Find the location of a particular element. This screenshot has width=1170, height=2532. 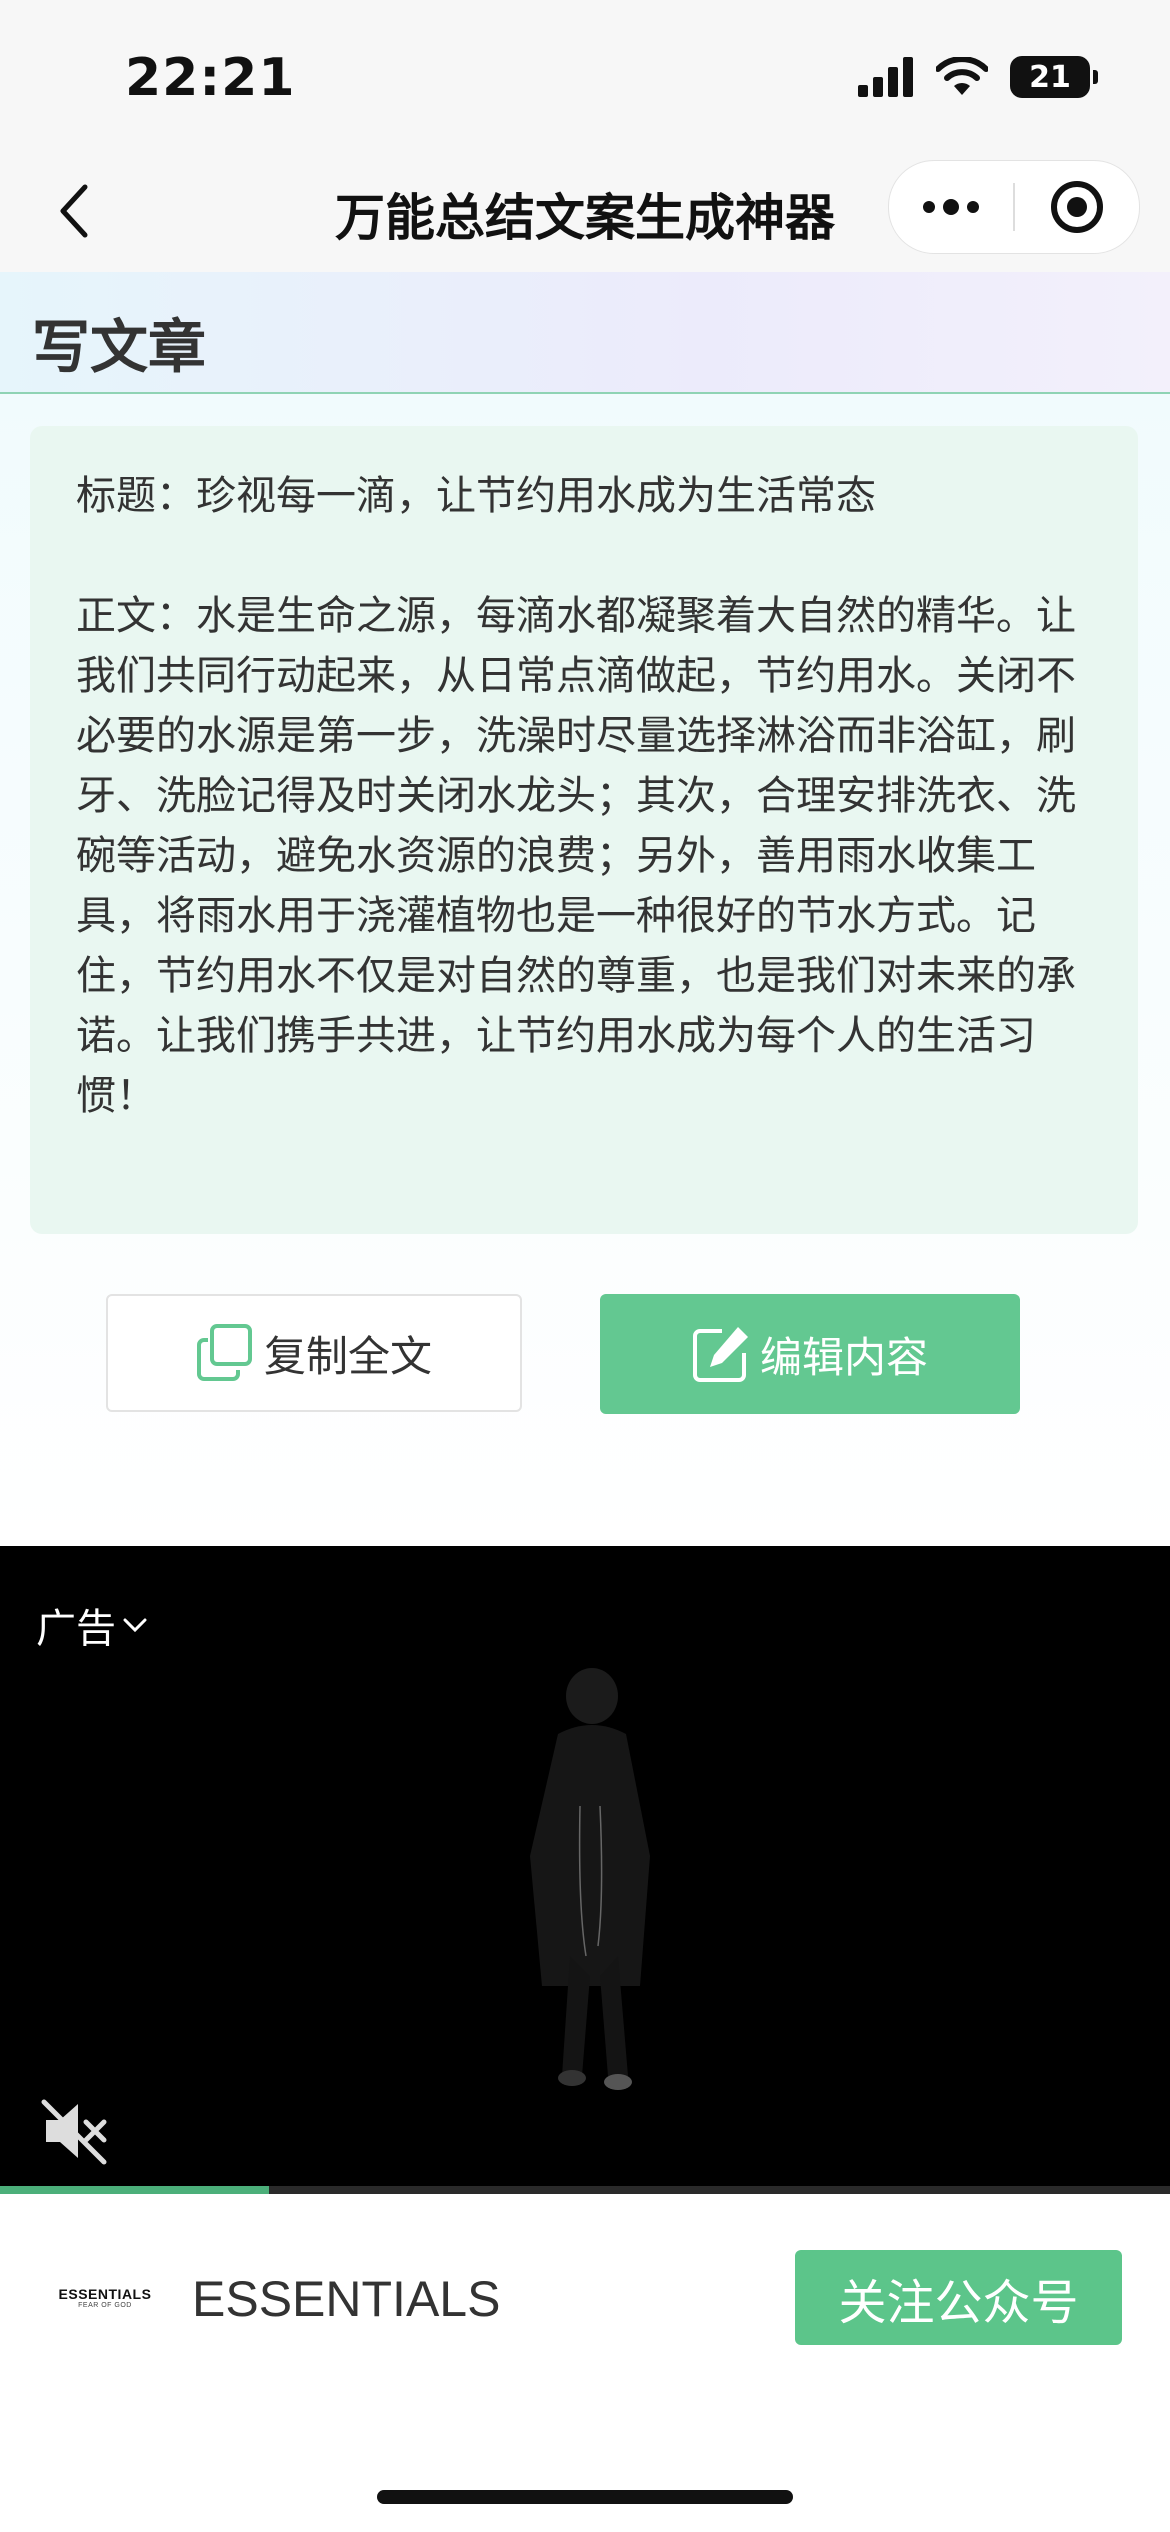

video-figure is located at coordinates (590, 1879).